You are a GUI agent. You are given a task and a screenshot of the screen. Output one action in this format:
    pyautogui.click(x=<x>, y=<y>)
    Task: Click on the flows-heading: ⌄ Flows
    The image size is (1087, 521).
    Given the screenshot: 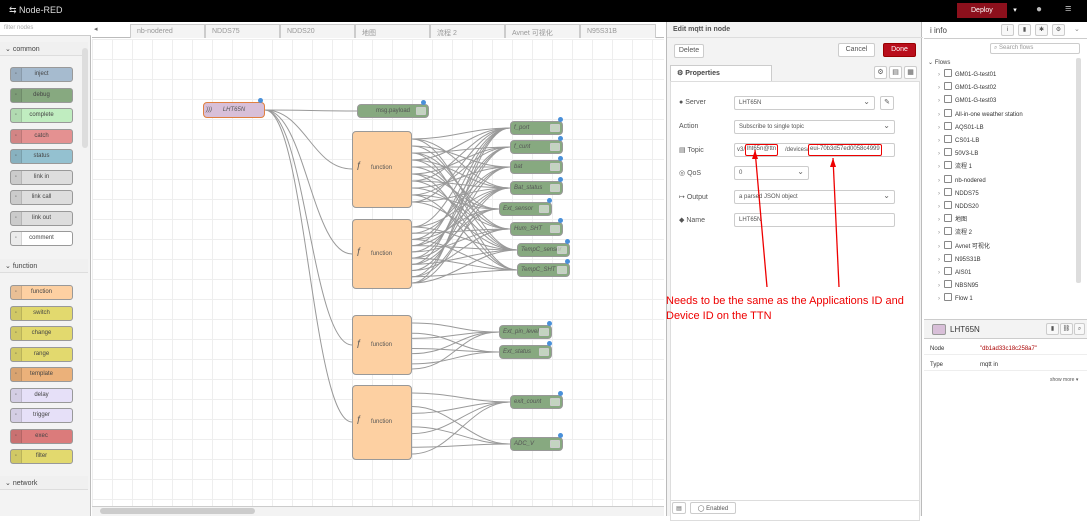 What is the action you would take?
    pyautogui.click(x=939, y=62)
    